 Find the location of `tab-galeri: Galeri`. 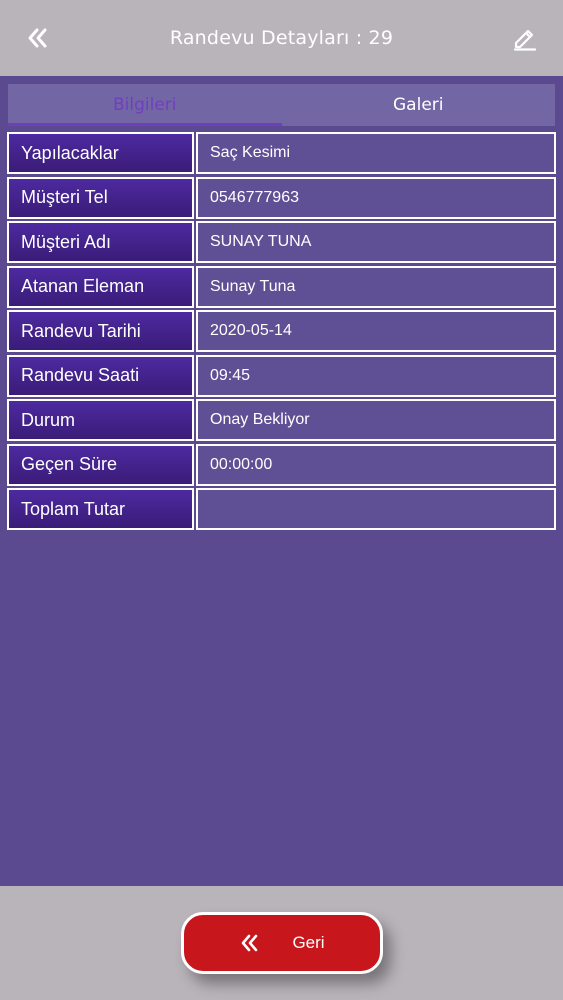

tab-galeri: Galeri is located at coordinates (419, 105).